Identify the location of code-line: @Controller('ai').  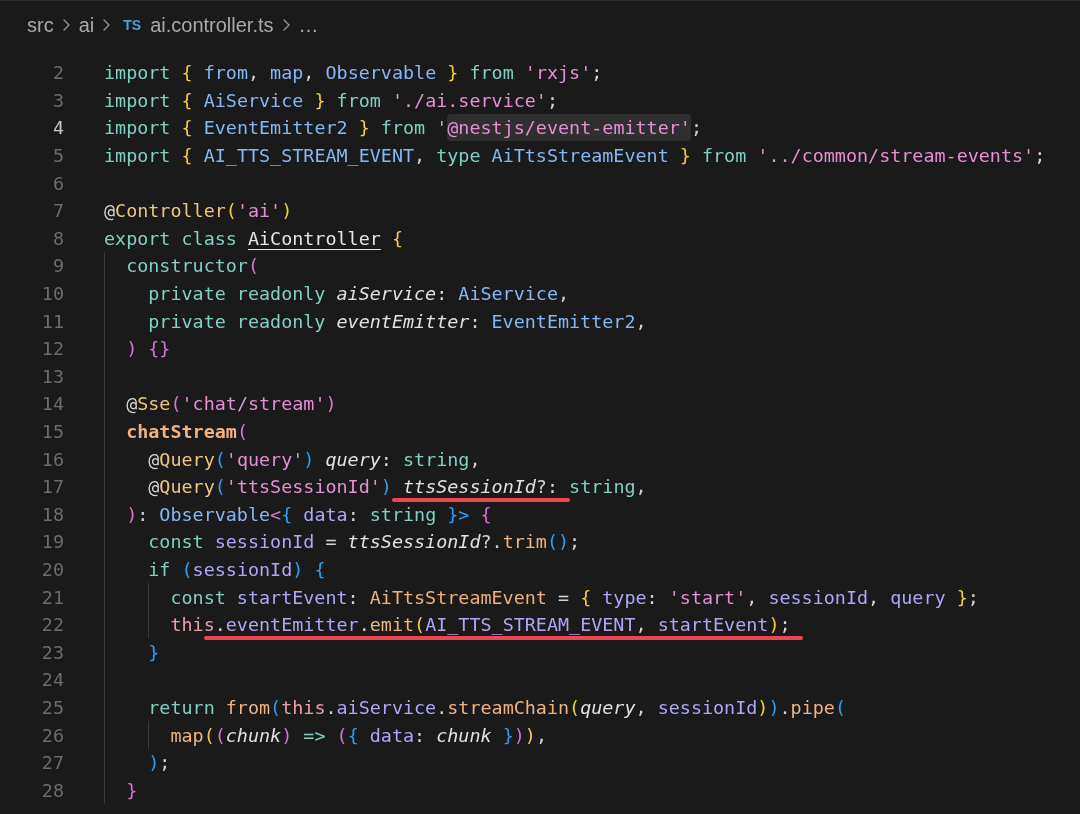
(198, 211).